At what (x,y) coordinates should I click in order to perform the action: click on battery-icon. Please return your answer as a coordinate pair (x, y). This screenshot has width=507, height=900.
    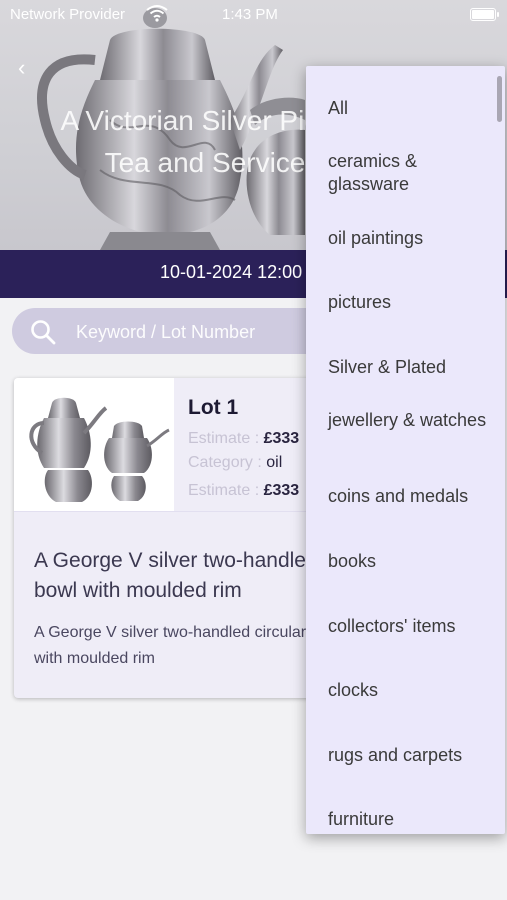
    Looking at the image, I should click on (484, 14).